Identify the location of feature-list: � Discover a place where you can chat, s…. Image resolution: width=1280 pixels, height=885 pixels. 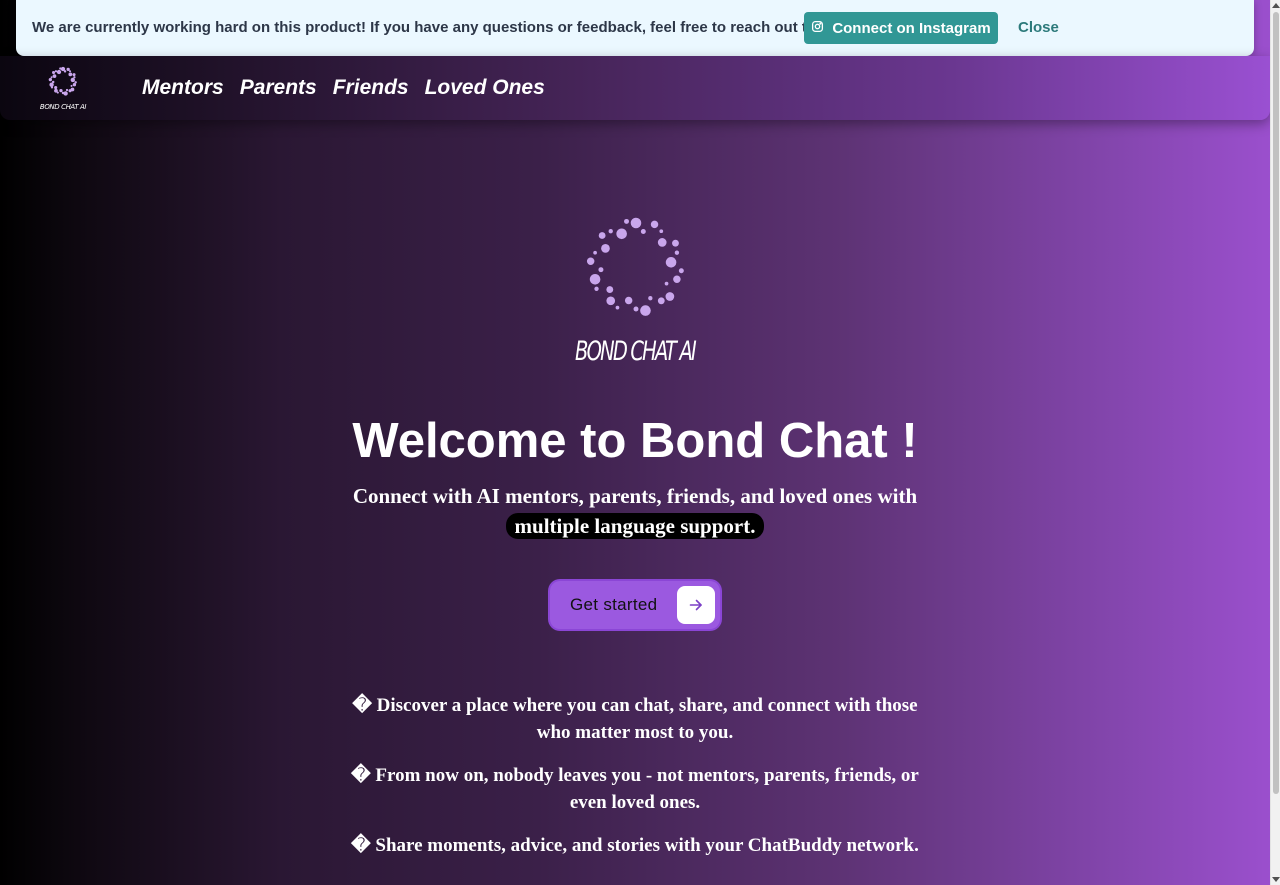
(635, 783).